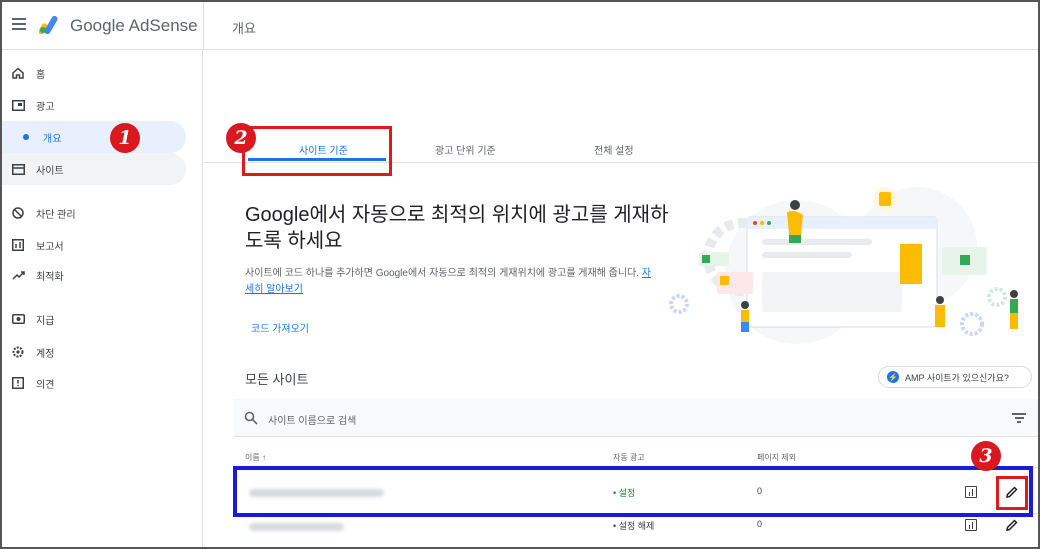  What do you see at coordinates (241, 138) in the screenshot?
I see `annotation-number-badge: 2` at bounding box center [241, 138].